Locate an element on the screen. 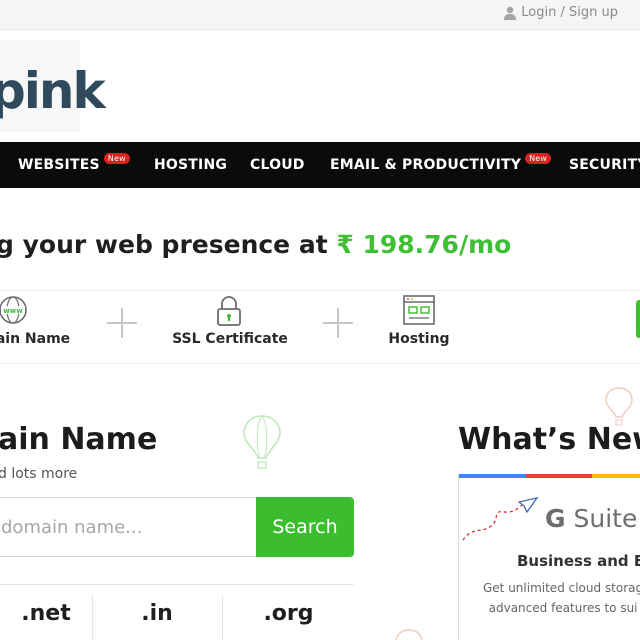 This screenshot has width=640, height=640. tld-option-in: .in is located at coordinates (157, 612).